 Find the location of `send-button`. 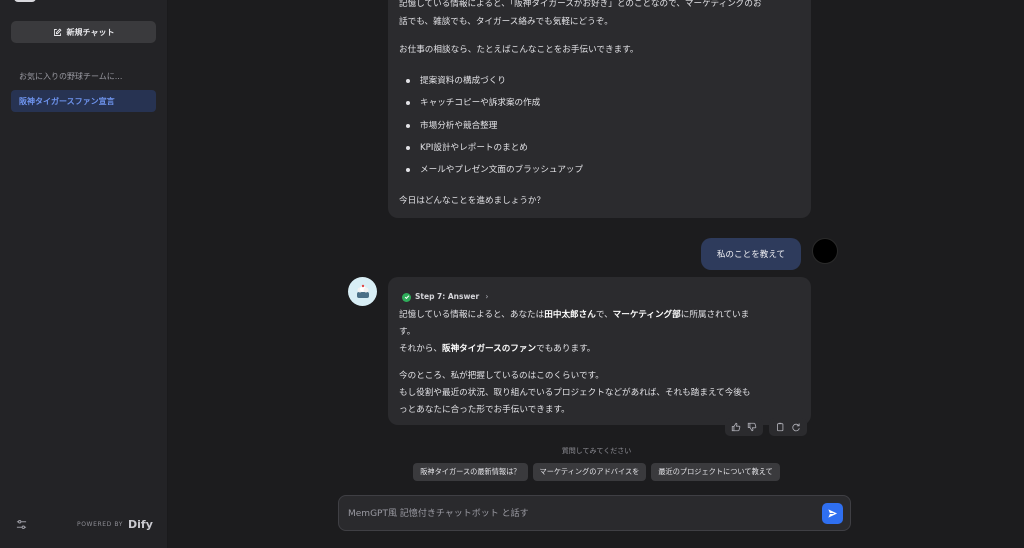

send-button is located at coordinates (832, 513).